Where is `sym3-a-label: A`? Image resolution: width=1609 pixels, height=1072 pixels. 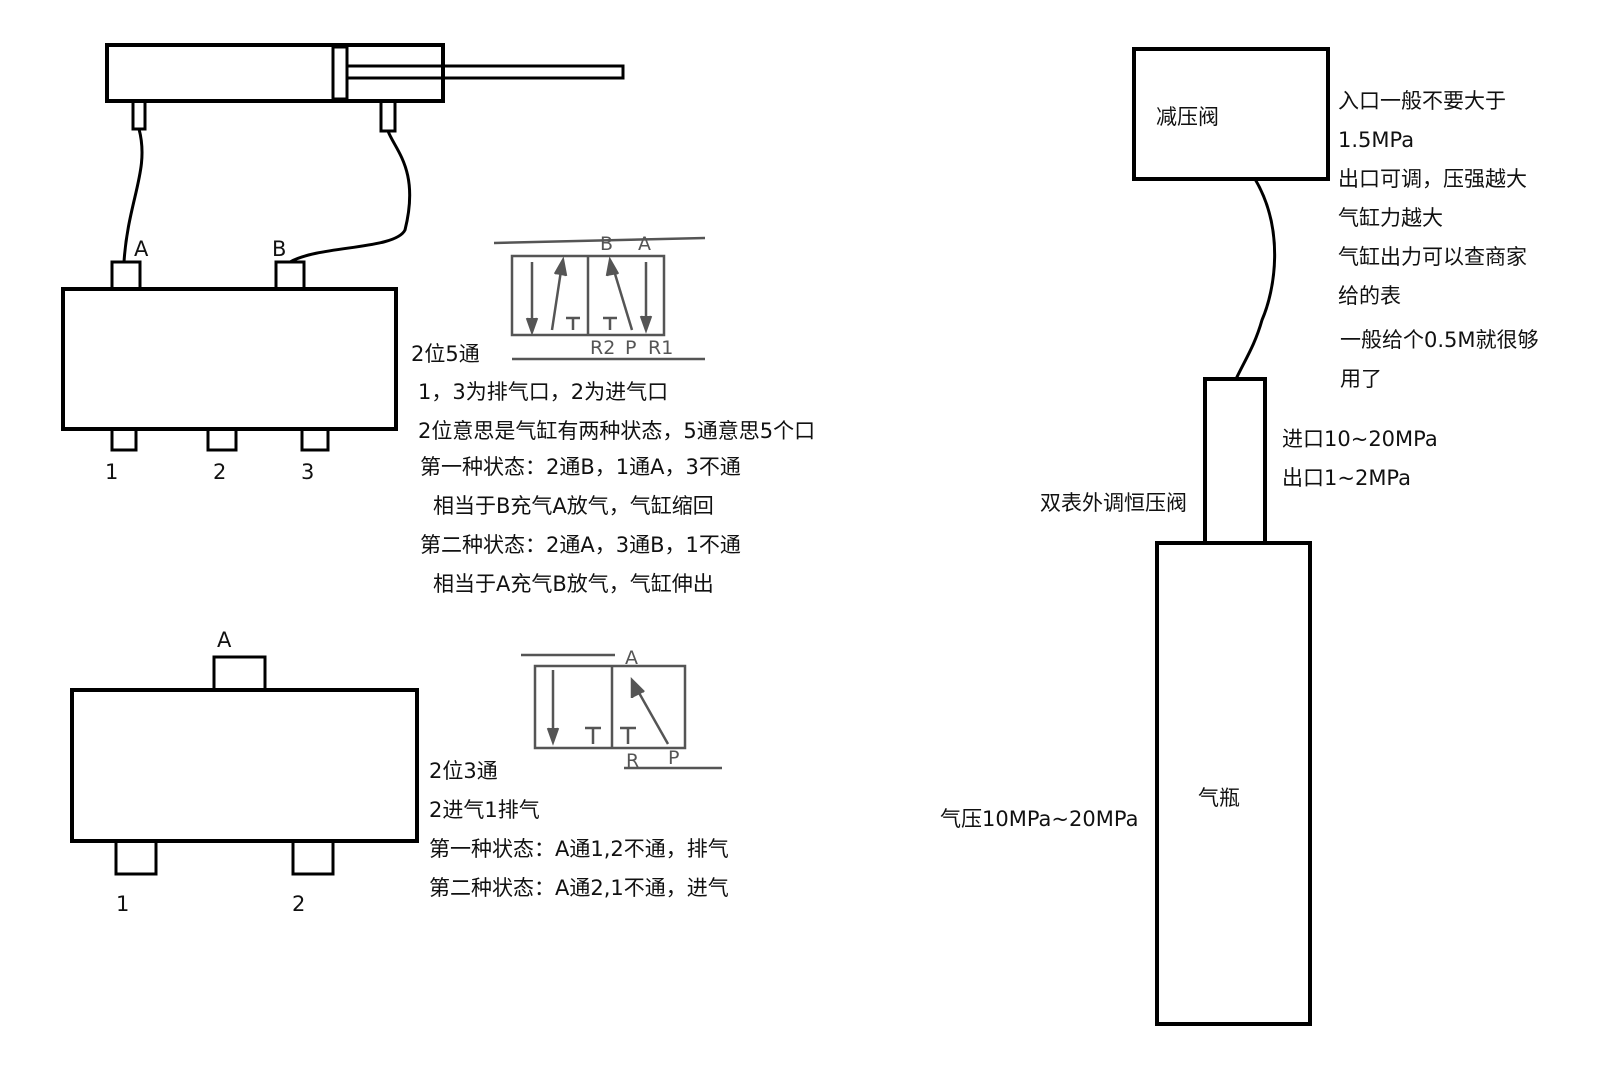 sym3-a-label: A is located at coordinates (631, 658).